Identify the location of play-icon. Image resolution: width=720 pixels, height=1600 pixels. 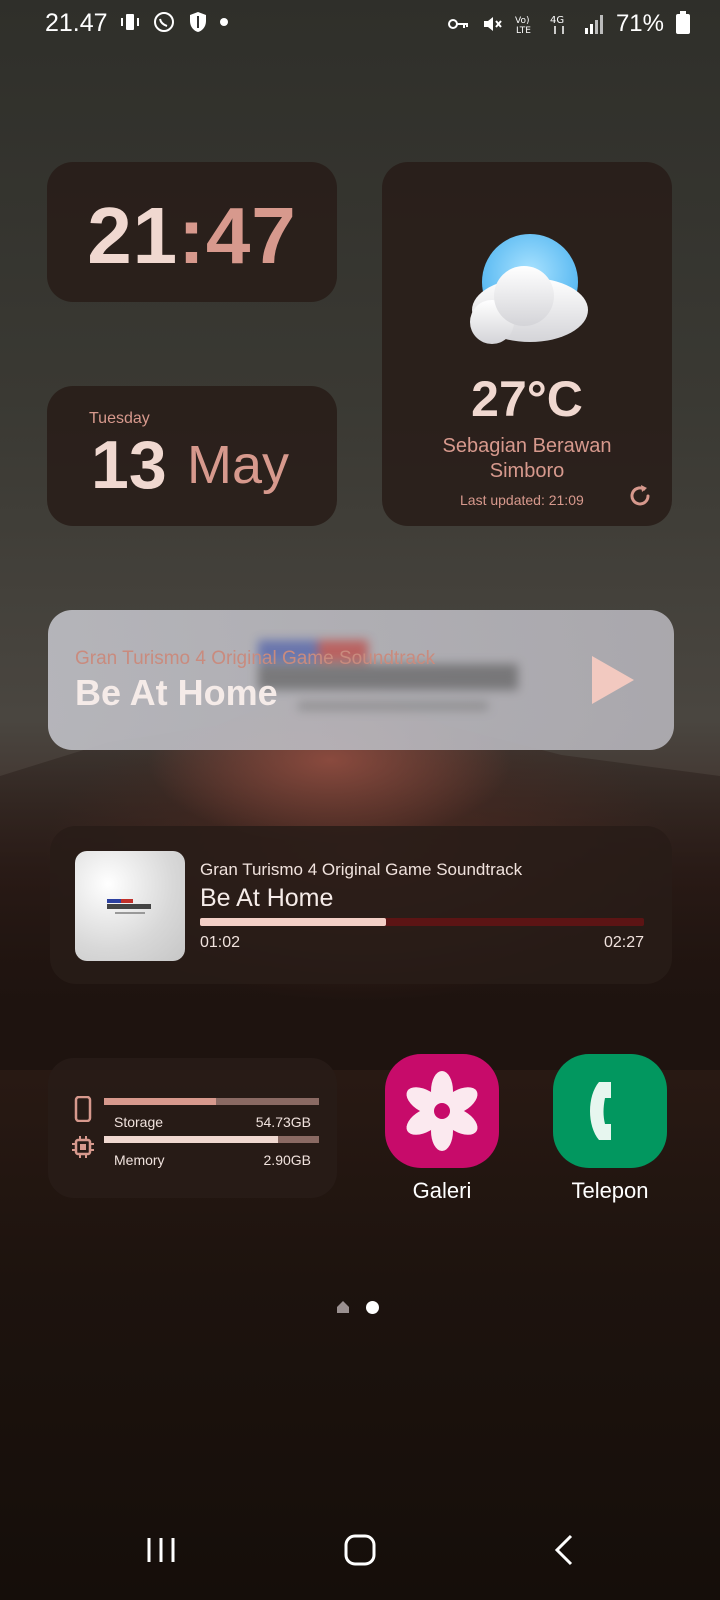
(613, 680).